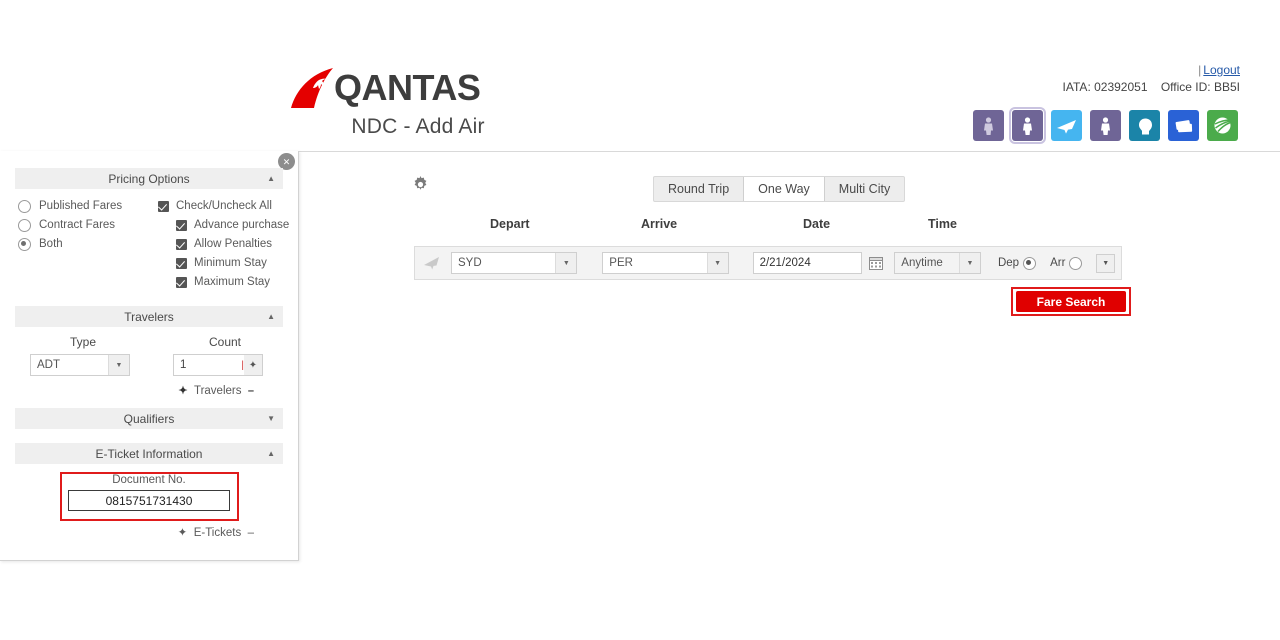 Image resolution: width=1280 pixels, height=640 pixels. Describe the element at coordinates (418, 126) in the screenshot. I see `app-subtitle: NDC - Add Air` at that location.